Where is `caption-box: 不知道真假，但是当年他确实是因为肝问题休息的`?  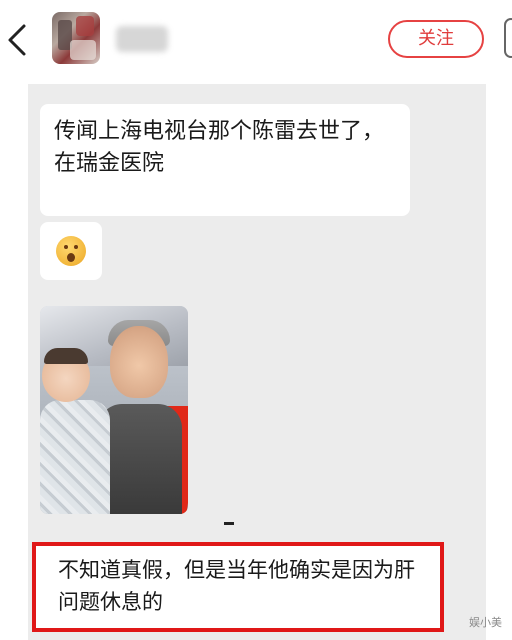 caption-box: 不知道真假，但是当年他确实是因为肝问题休息的 is located at coordinates (238, 587).